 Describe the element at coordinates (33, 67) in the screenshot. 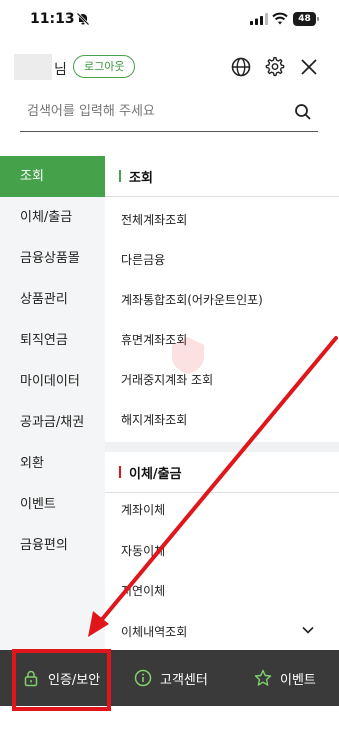

I see `avatar` at that location.